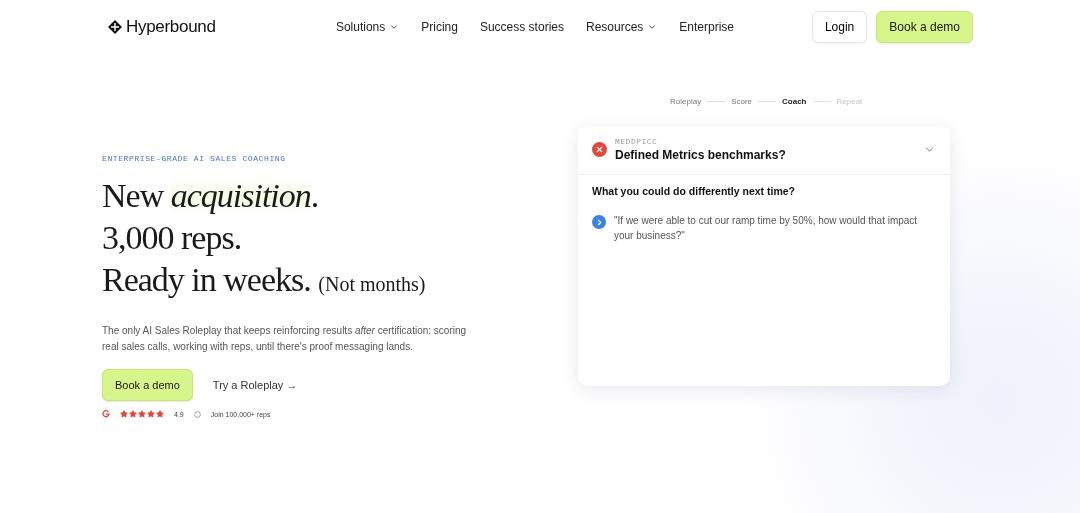 The height and width of the screenshot is (513, 1080). I want to click on brand-name: Hyperbound, so click(171, 27).